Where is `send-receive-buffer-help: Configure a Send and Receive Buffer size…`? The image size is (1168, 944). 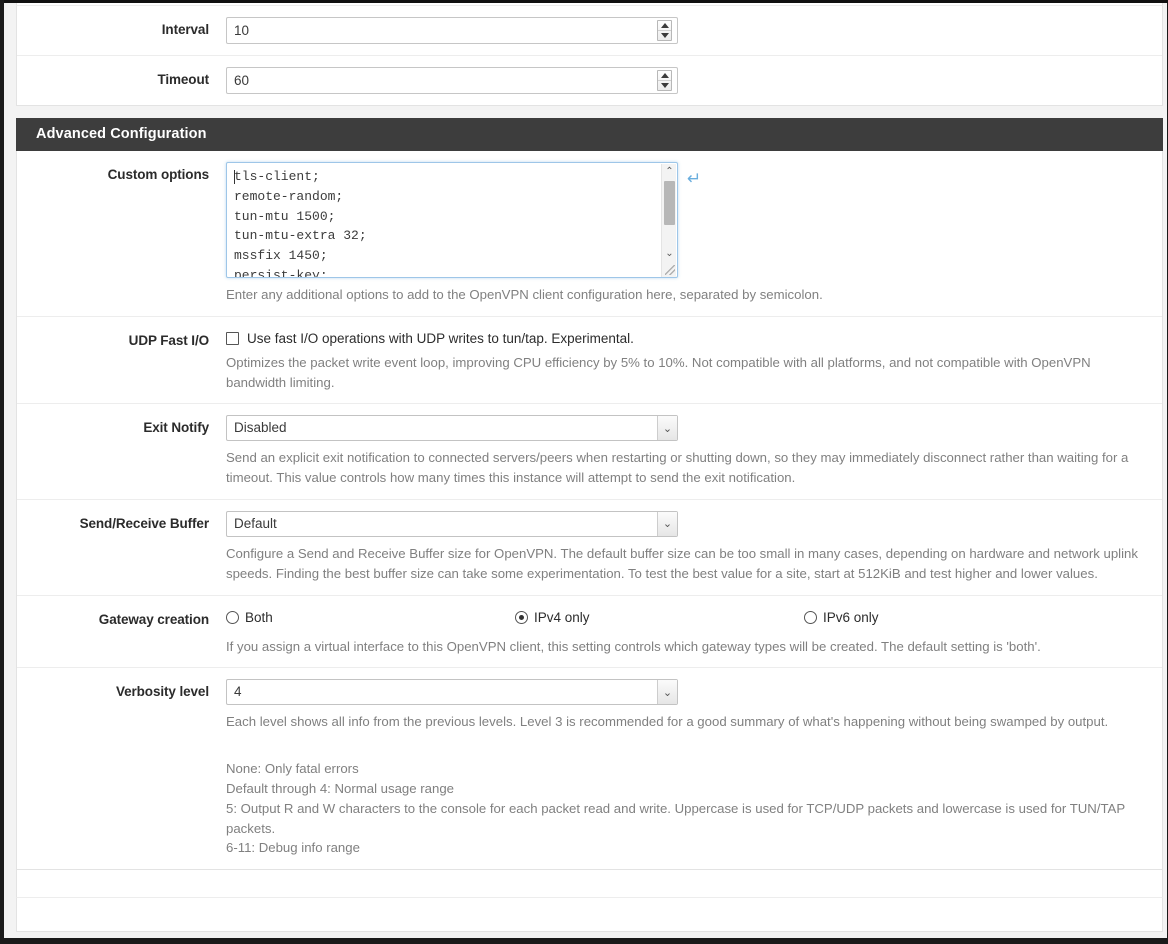 send-receive-buffer-help: Configure a Send and Receive Buffer size… is located at coordinates (682, 563).